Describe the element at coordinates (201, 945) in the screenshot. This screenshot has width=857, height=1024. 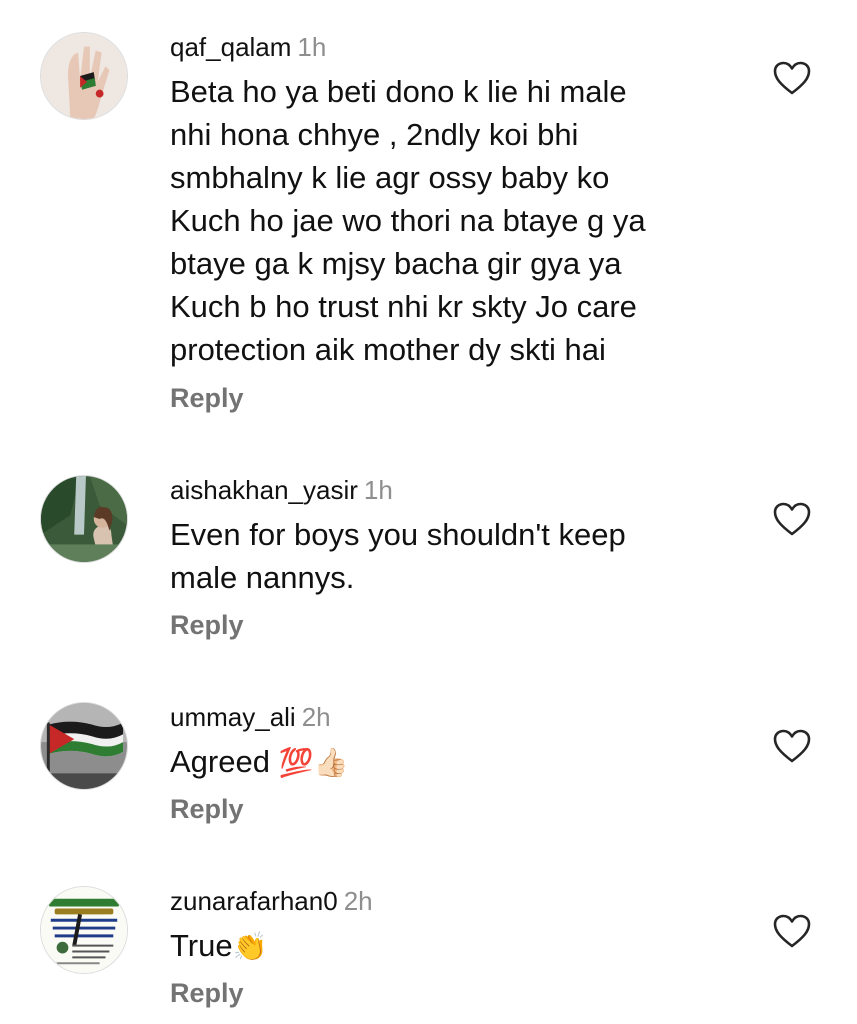
I see `comment-words: True` at that location.